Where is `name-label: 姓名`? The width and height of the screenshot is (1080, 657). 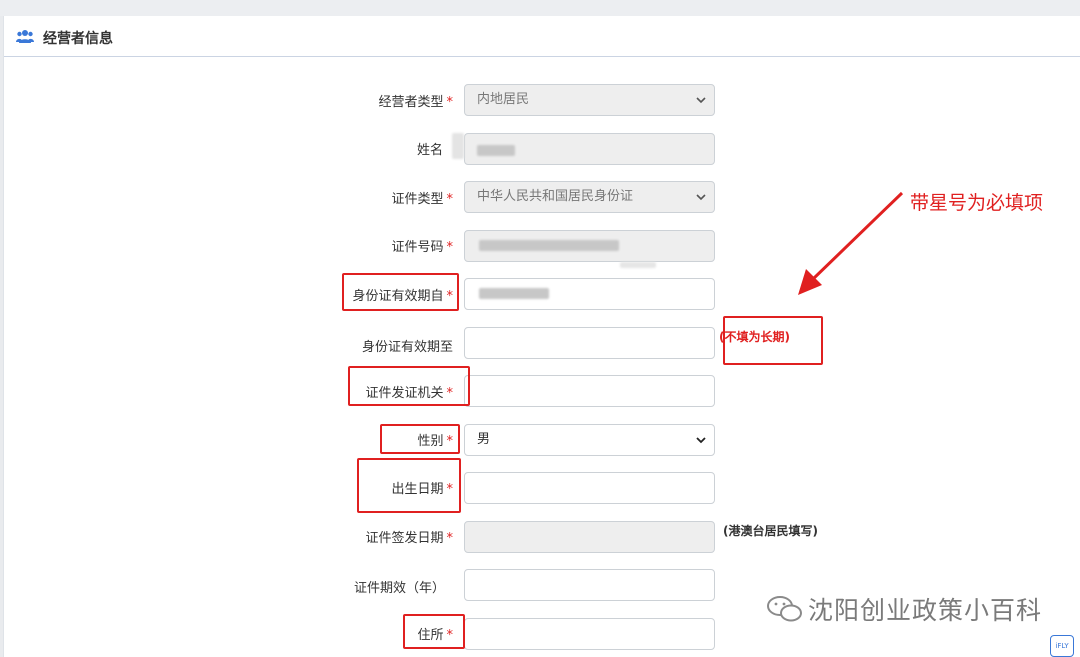
name-label: 姓名 is located at coordinates (429, 150).